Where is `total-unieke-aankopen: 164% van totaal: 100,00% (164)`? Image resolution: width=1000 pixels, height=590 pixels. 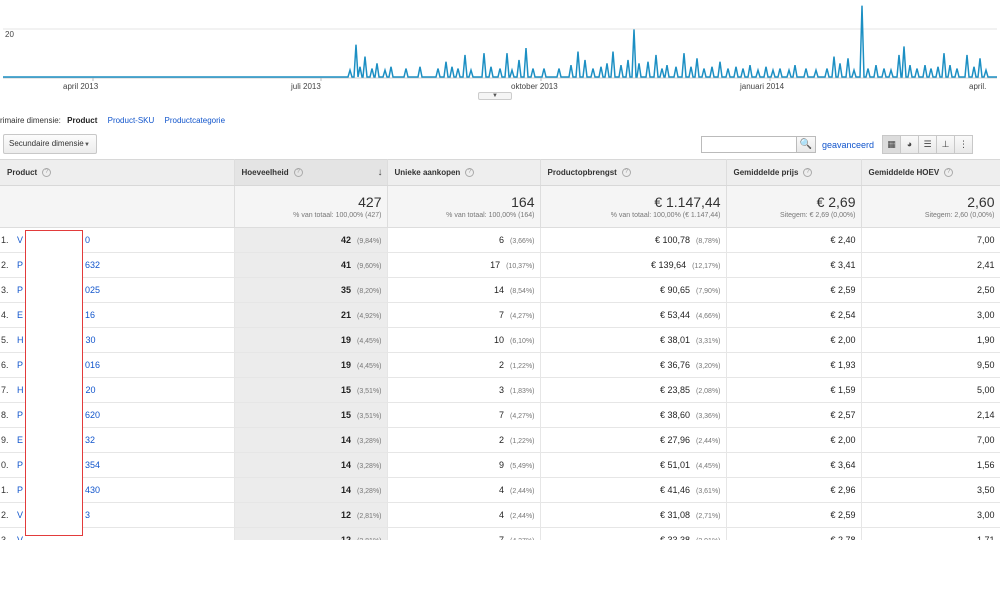 total-unieke-aankopen: 164% van totaal: 100,00% (164) is located at coordinates (464, 206).